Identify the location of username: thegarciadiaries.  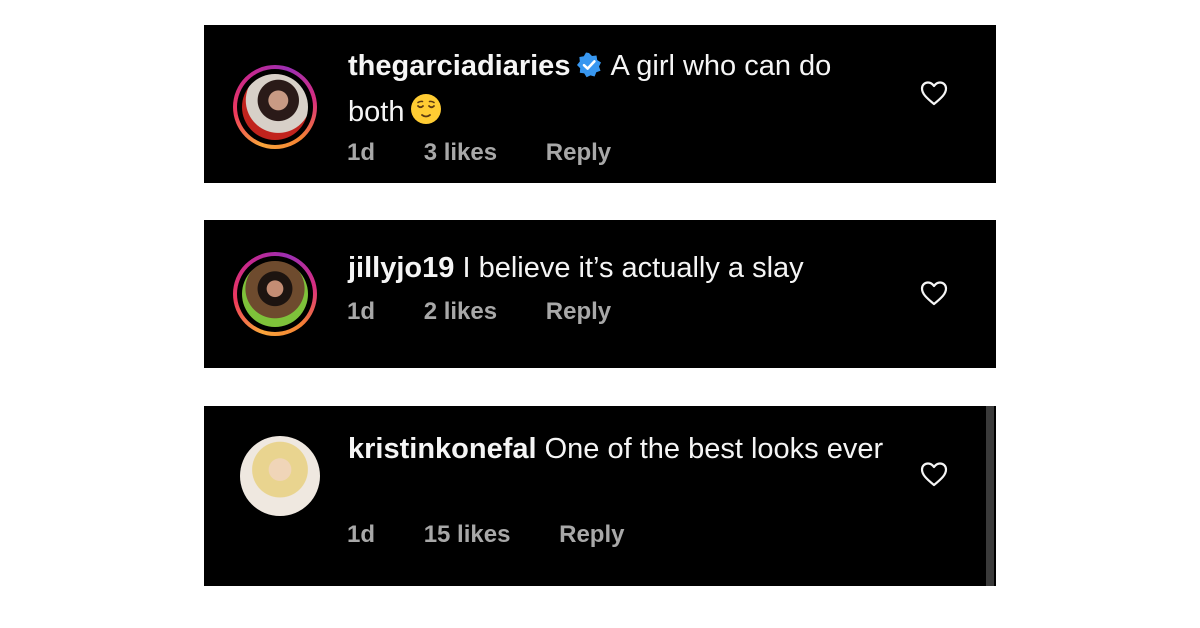
(459, 66).